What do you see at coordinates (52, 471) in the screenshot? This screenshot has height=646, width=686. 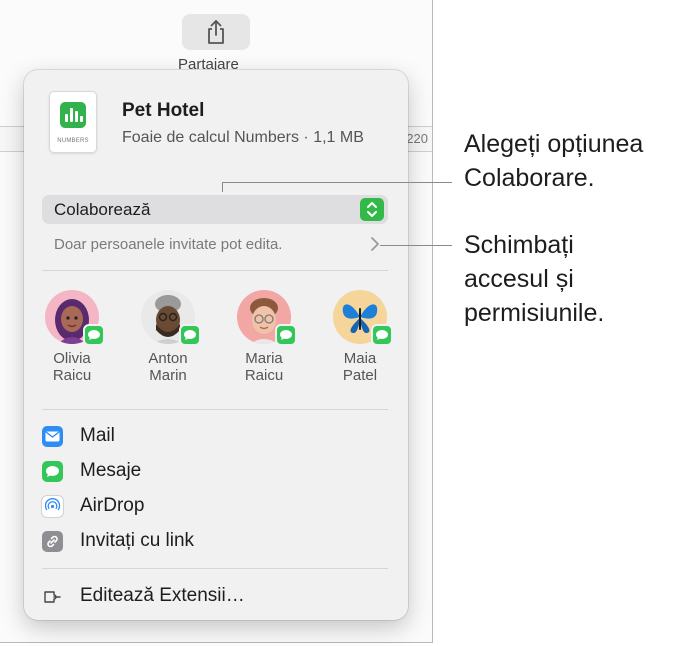 I see `messages-icon` at bounding box center [52, 471].